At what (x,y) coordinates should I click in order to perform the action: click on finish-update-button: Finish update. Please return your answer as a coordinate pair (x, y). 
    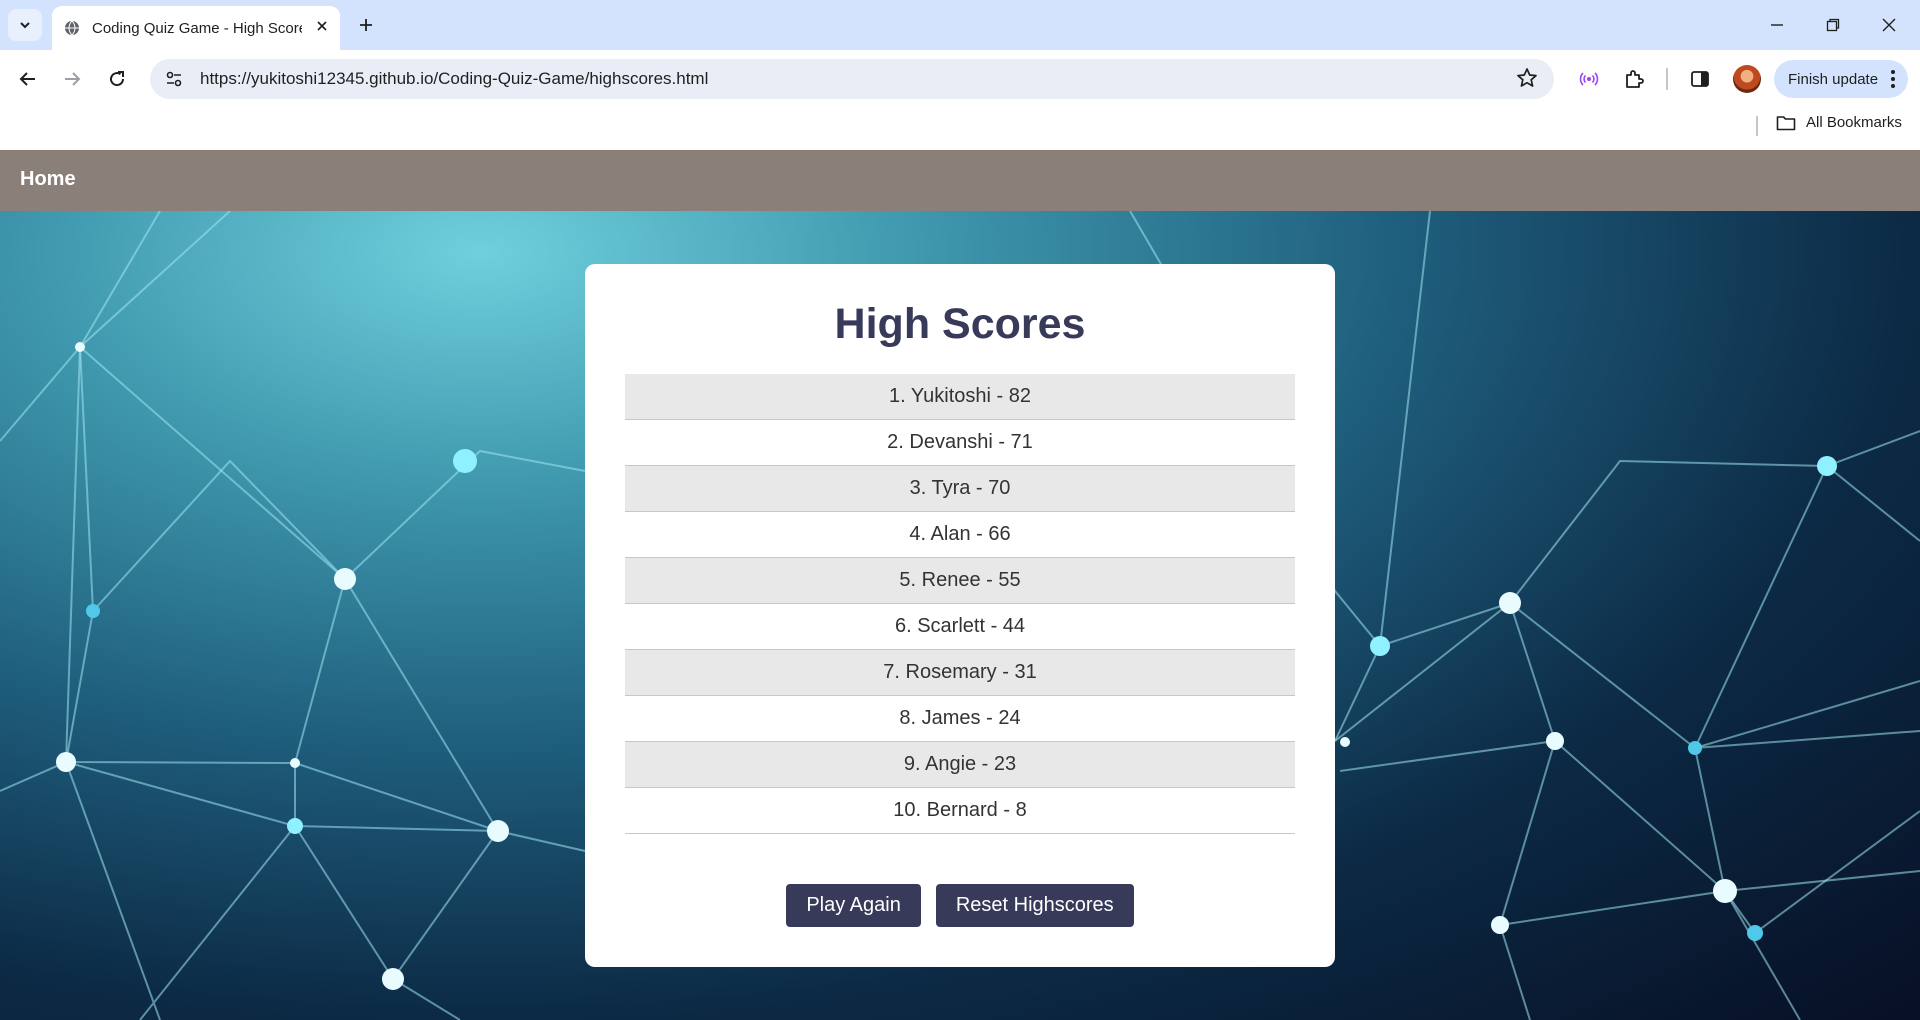
    Looking at the image, I should click on (1841, 79).